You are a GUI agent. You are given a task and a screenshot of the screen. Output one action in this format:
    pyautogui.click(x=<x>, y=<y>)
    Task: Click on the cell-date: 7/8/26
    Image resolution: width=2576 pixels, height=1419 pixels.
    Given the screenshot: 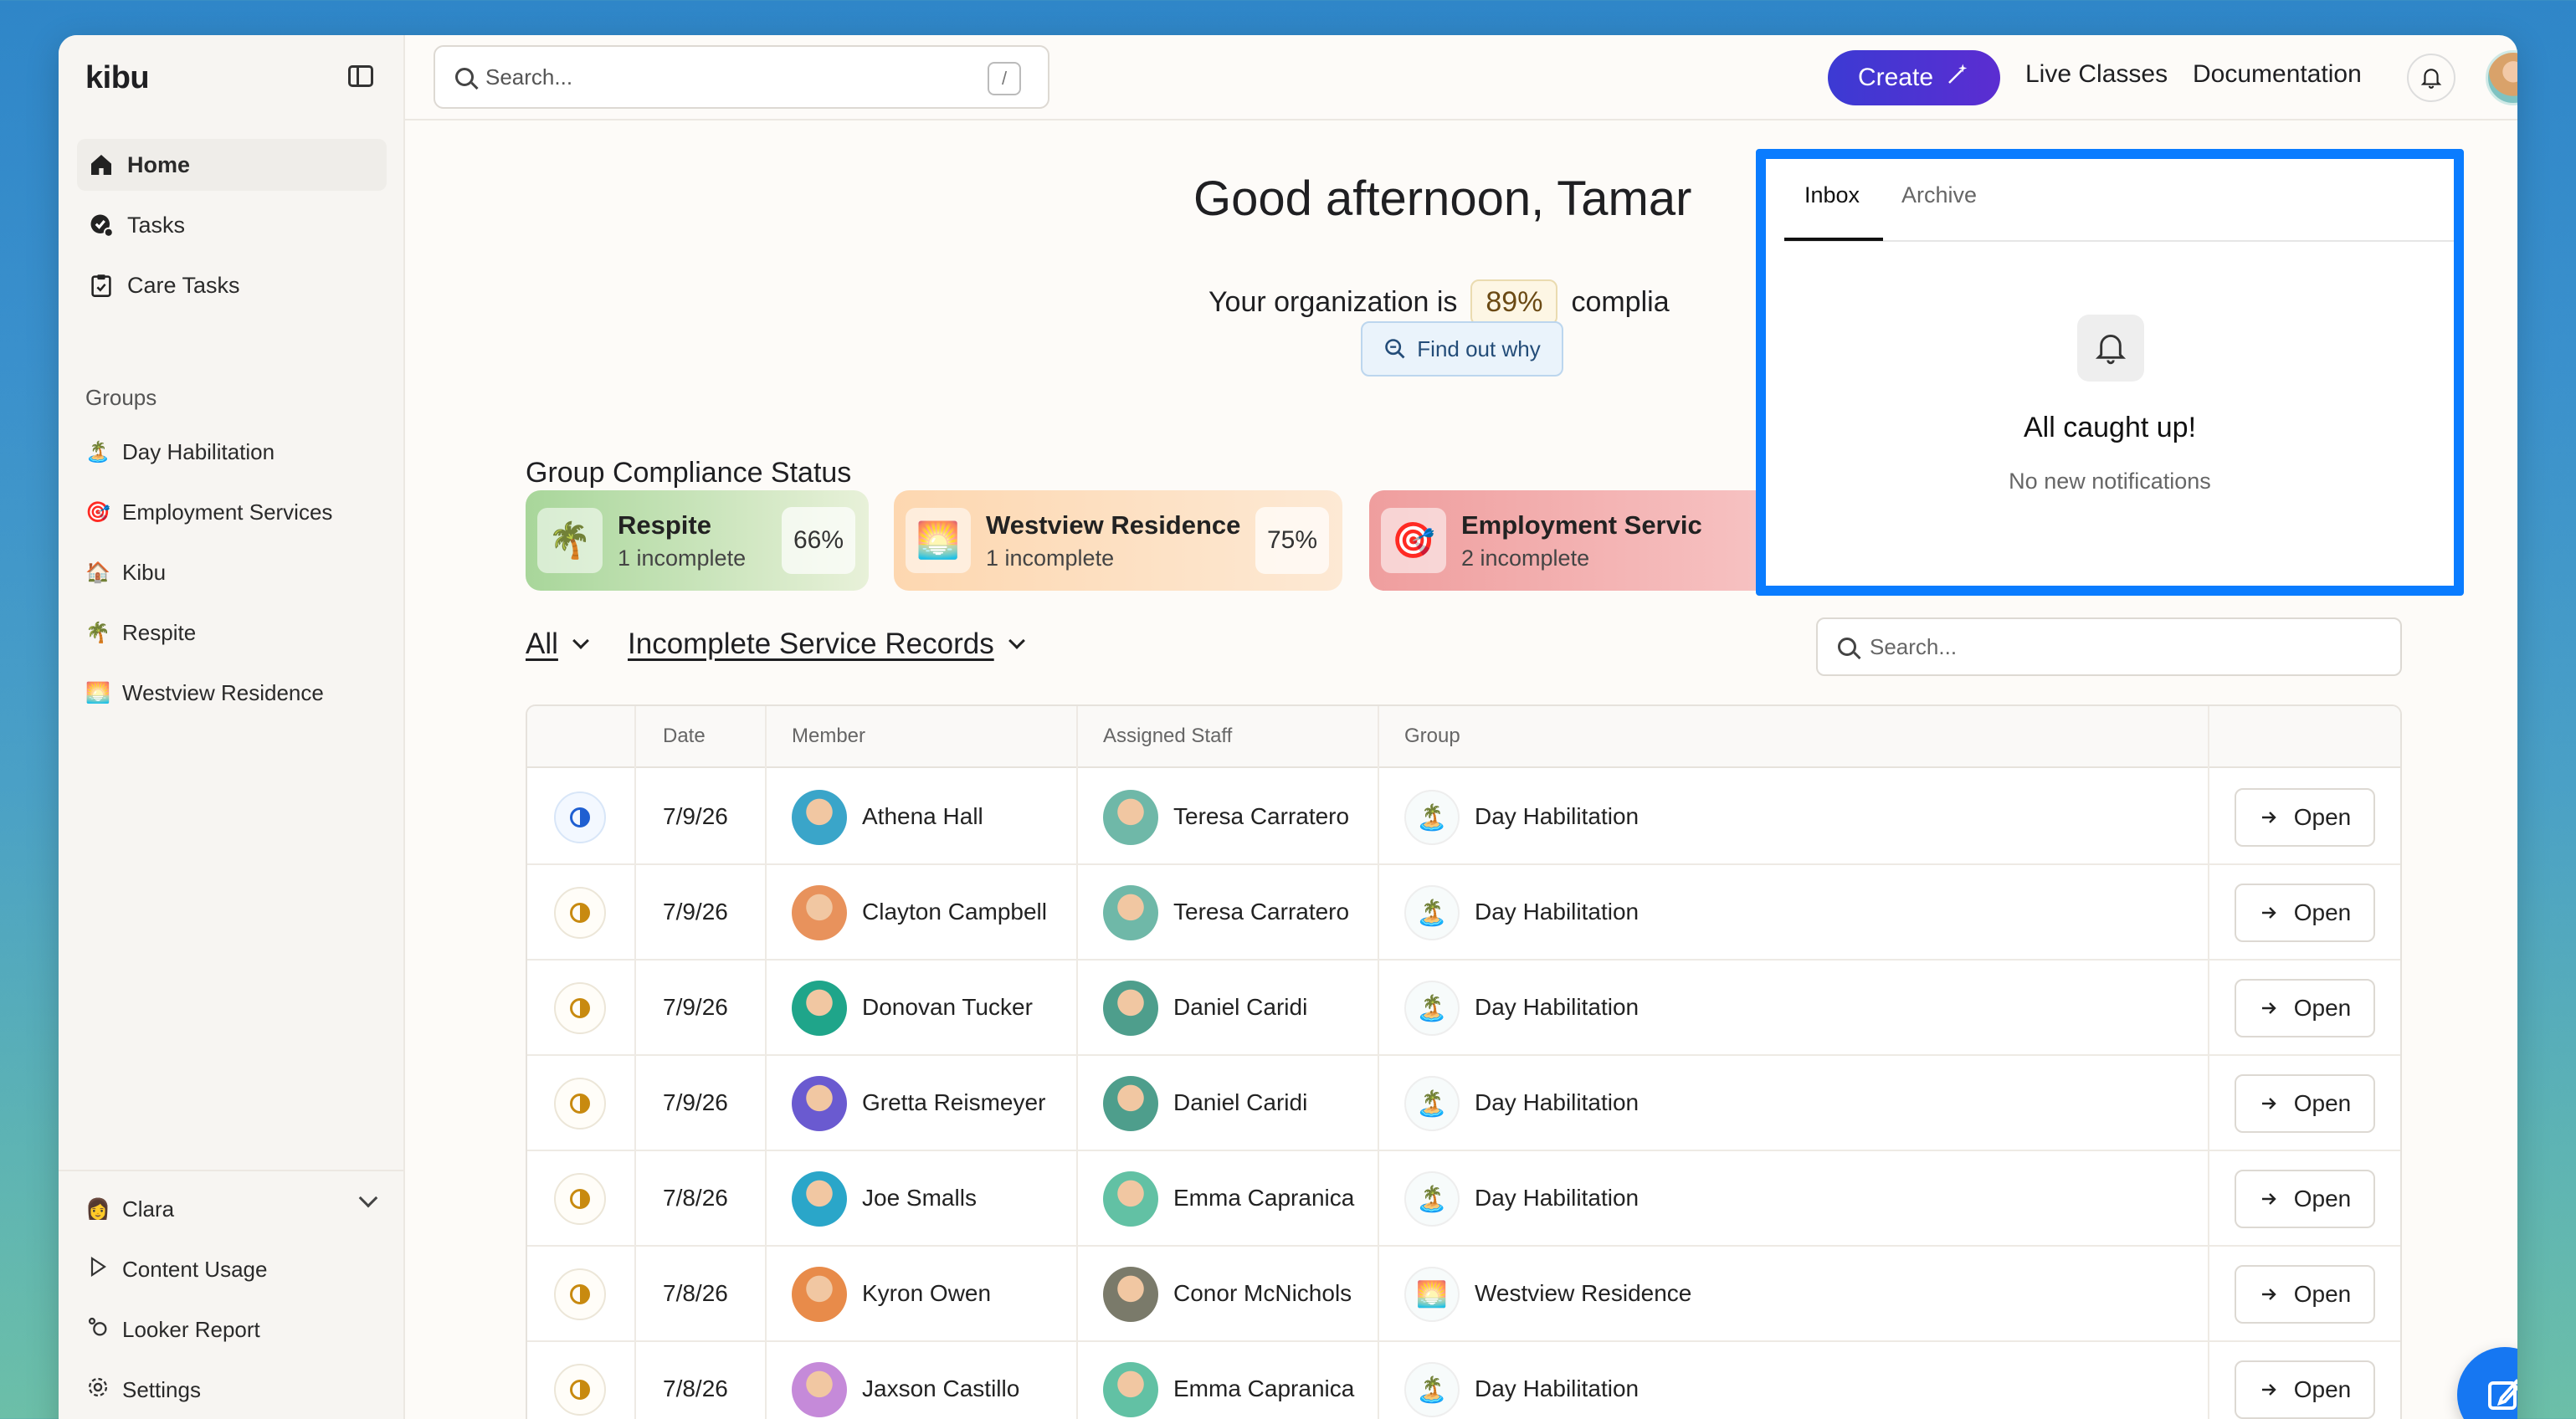 What is the action you would take?
    pyautogui.click(x=695, y=1293)
    